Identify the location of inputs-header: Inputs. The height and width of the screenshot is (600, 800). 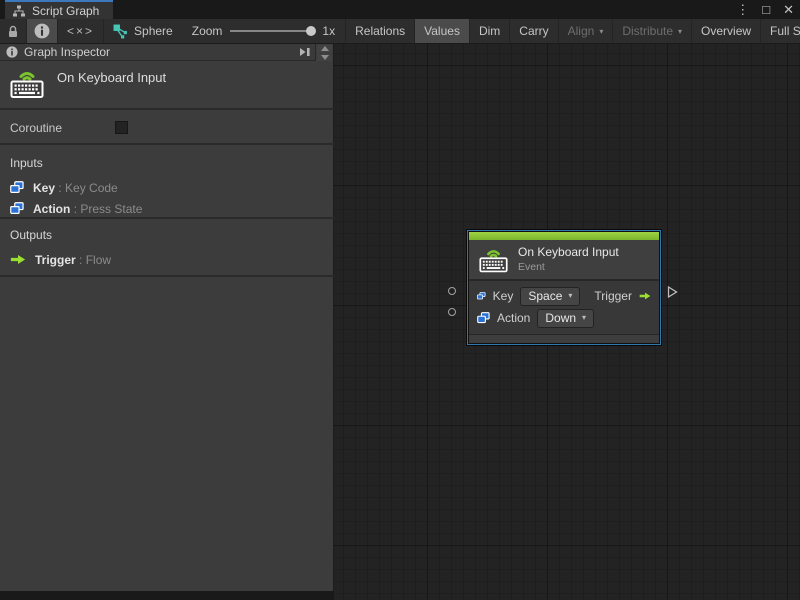
(26, 163).